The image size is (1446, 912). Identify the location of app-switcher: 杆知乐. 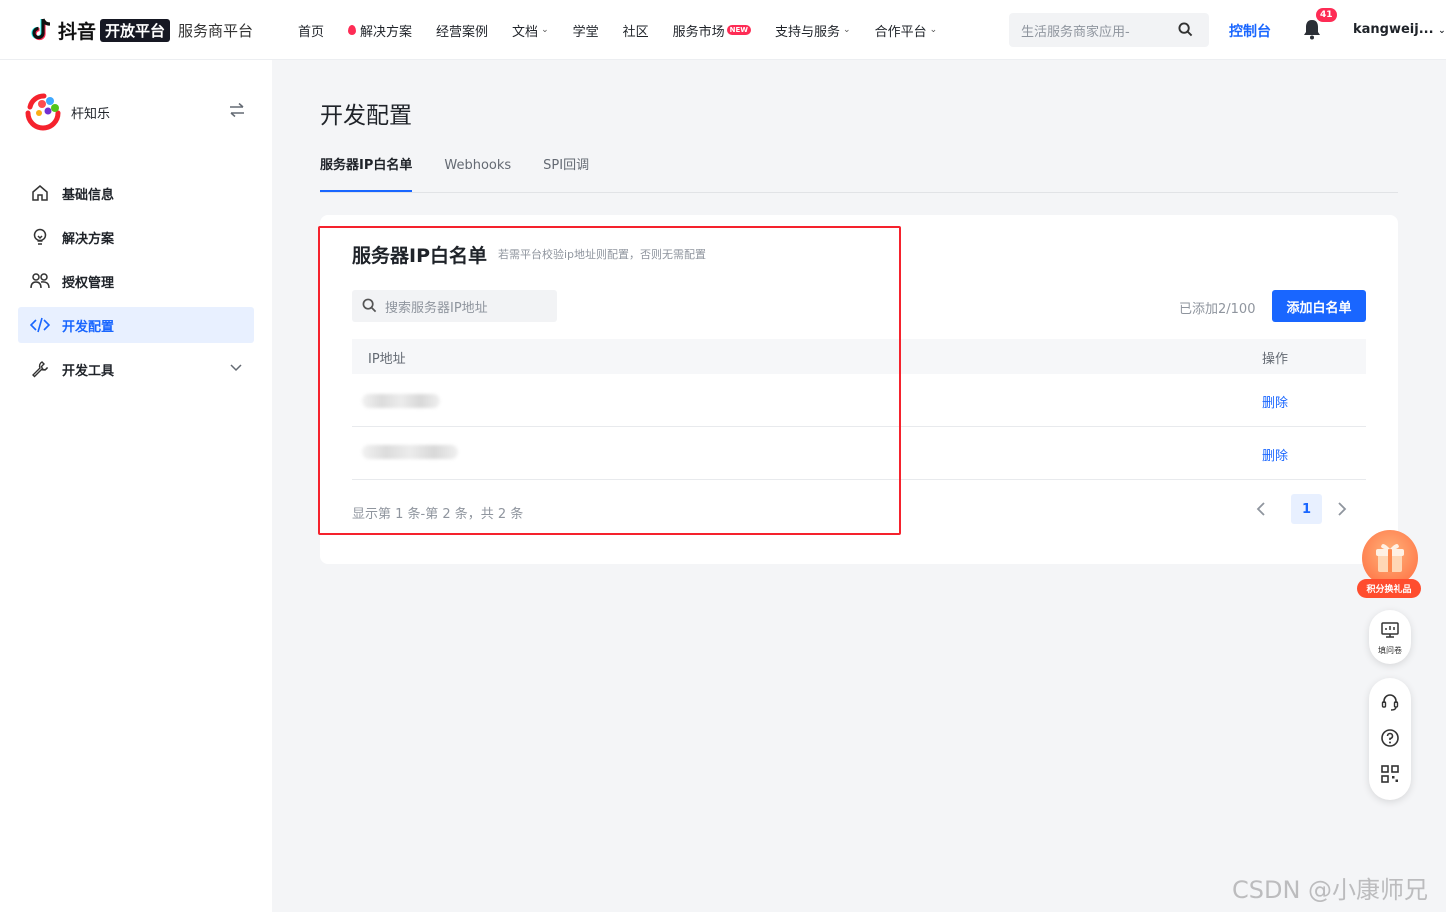
(137, 112).